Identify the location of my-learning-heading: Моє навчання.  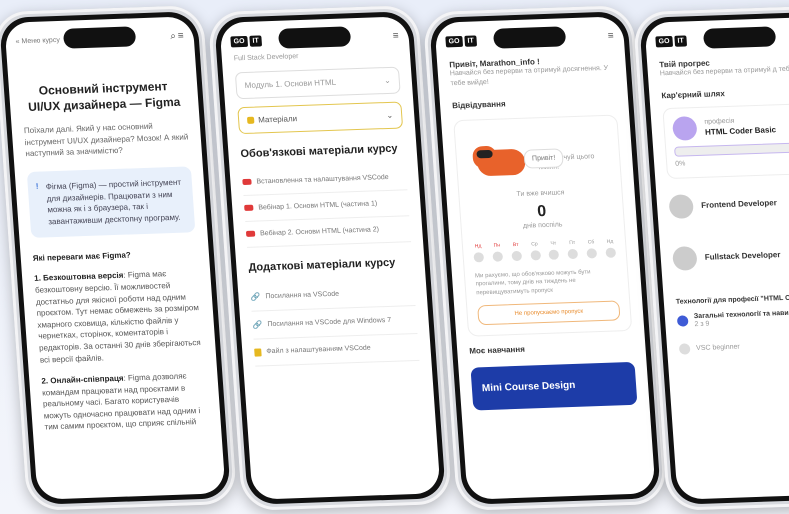
(497, 350).